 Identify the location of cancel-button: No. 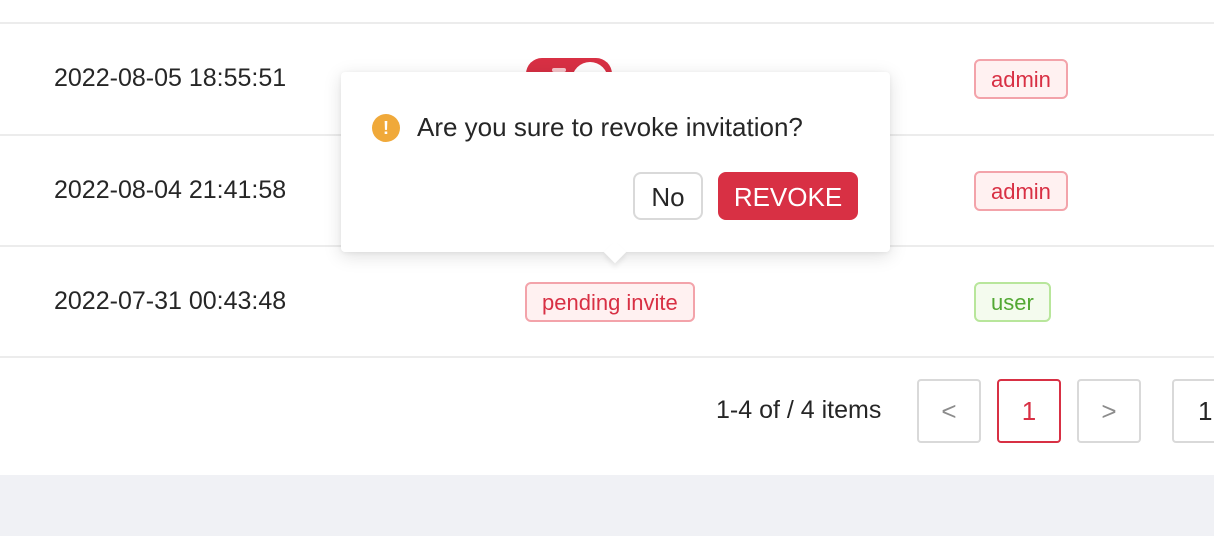
(668, 196).